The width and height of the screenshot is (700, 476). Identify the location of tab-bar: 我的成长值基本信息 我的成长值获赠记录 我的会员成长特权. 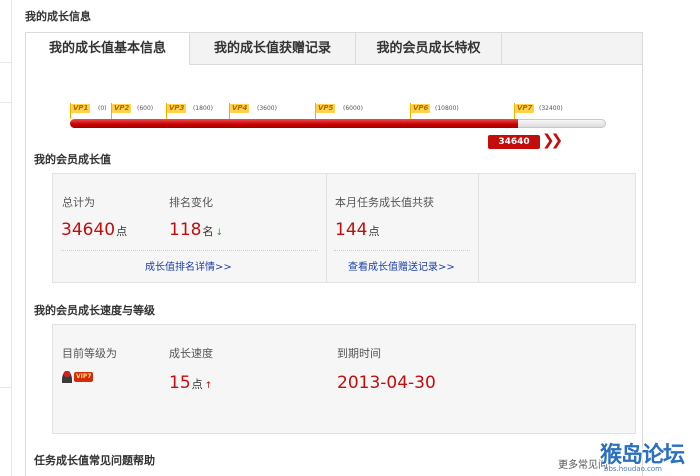
(334, 49).